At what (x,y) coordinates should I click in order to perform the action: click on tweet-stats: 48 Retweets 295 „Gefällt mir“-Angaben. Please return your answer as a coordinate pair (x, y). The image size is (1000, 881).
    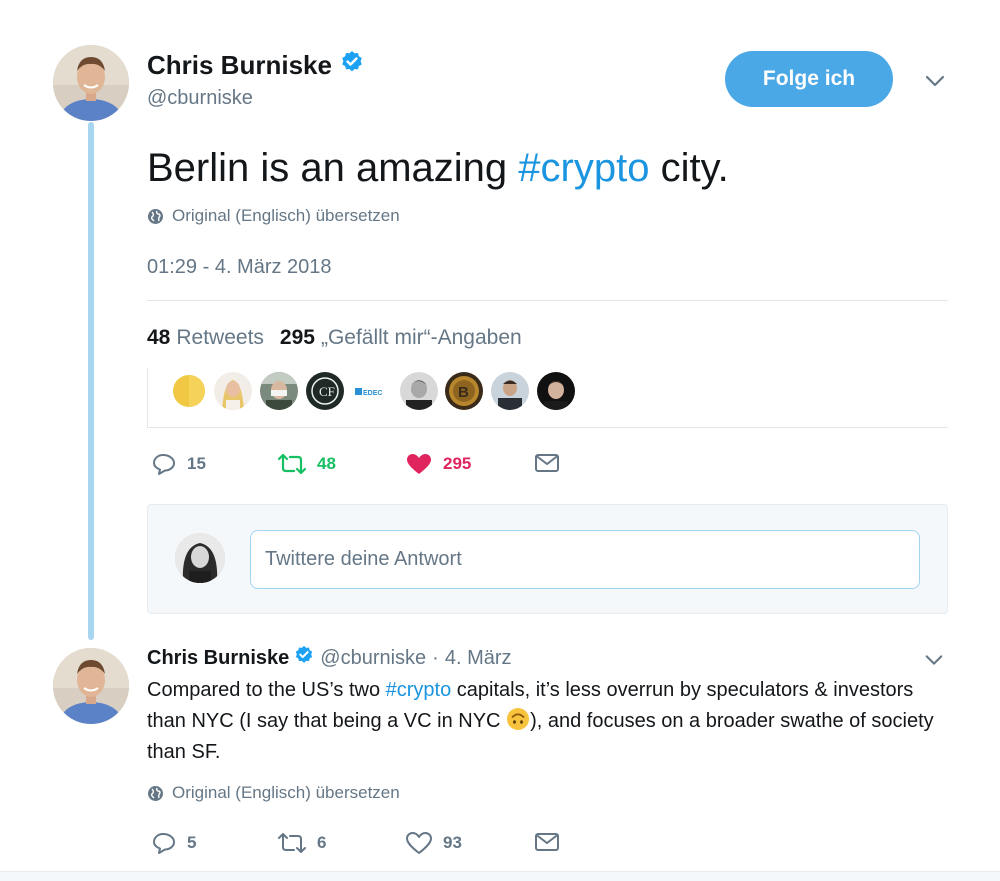
    Looking at the image, I should click on (342, 338).